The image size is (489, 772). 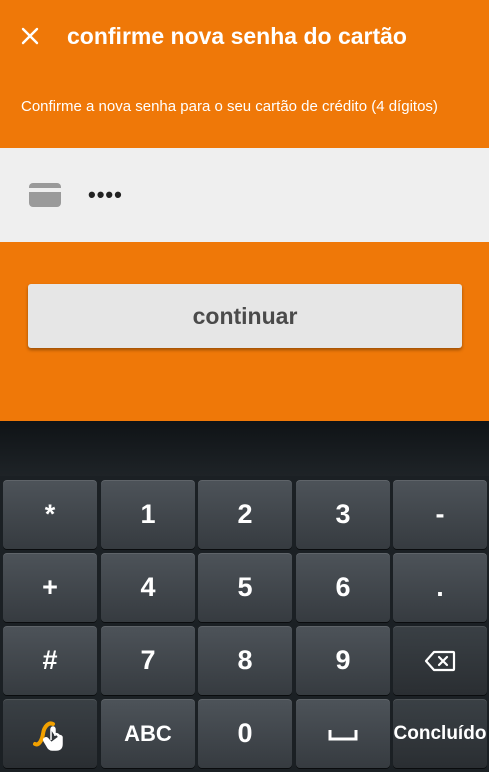 I want to click on key-8: 8, so click(x=245, y=660).